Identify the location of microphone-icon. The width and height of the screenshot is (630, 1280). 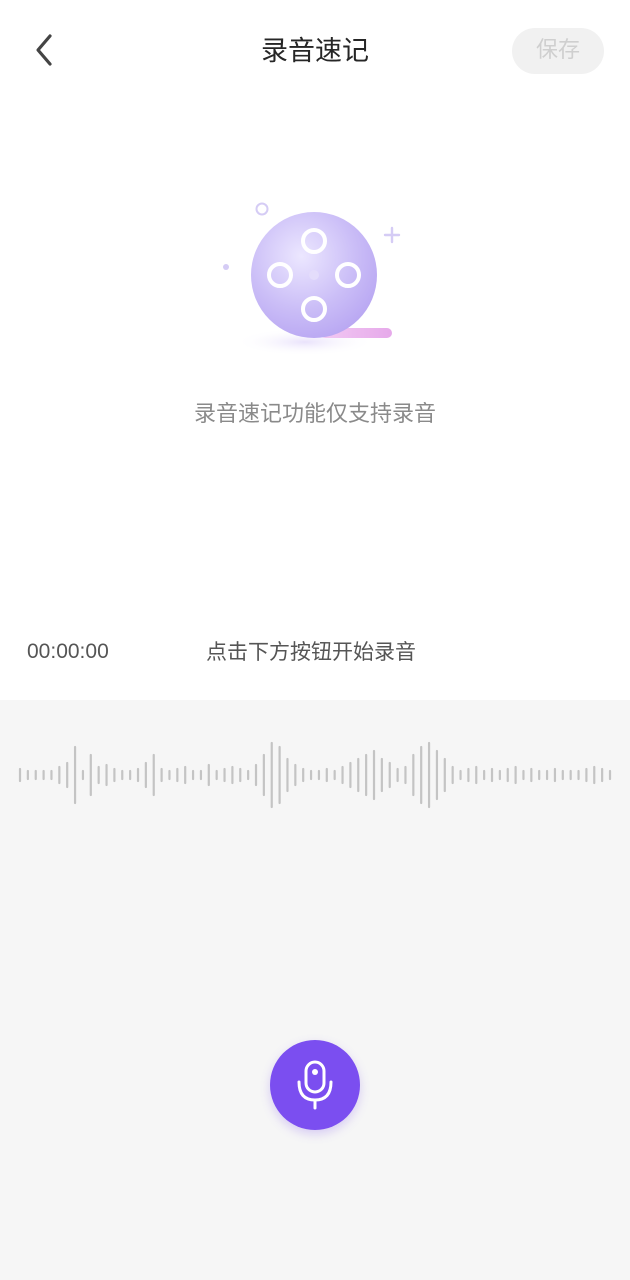
(315, 1085).